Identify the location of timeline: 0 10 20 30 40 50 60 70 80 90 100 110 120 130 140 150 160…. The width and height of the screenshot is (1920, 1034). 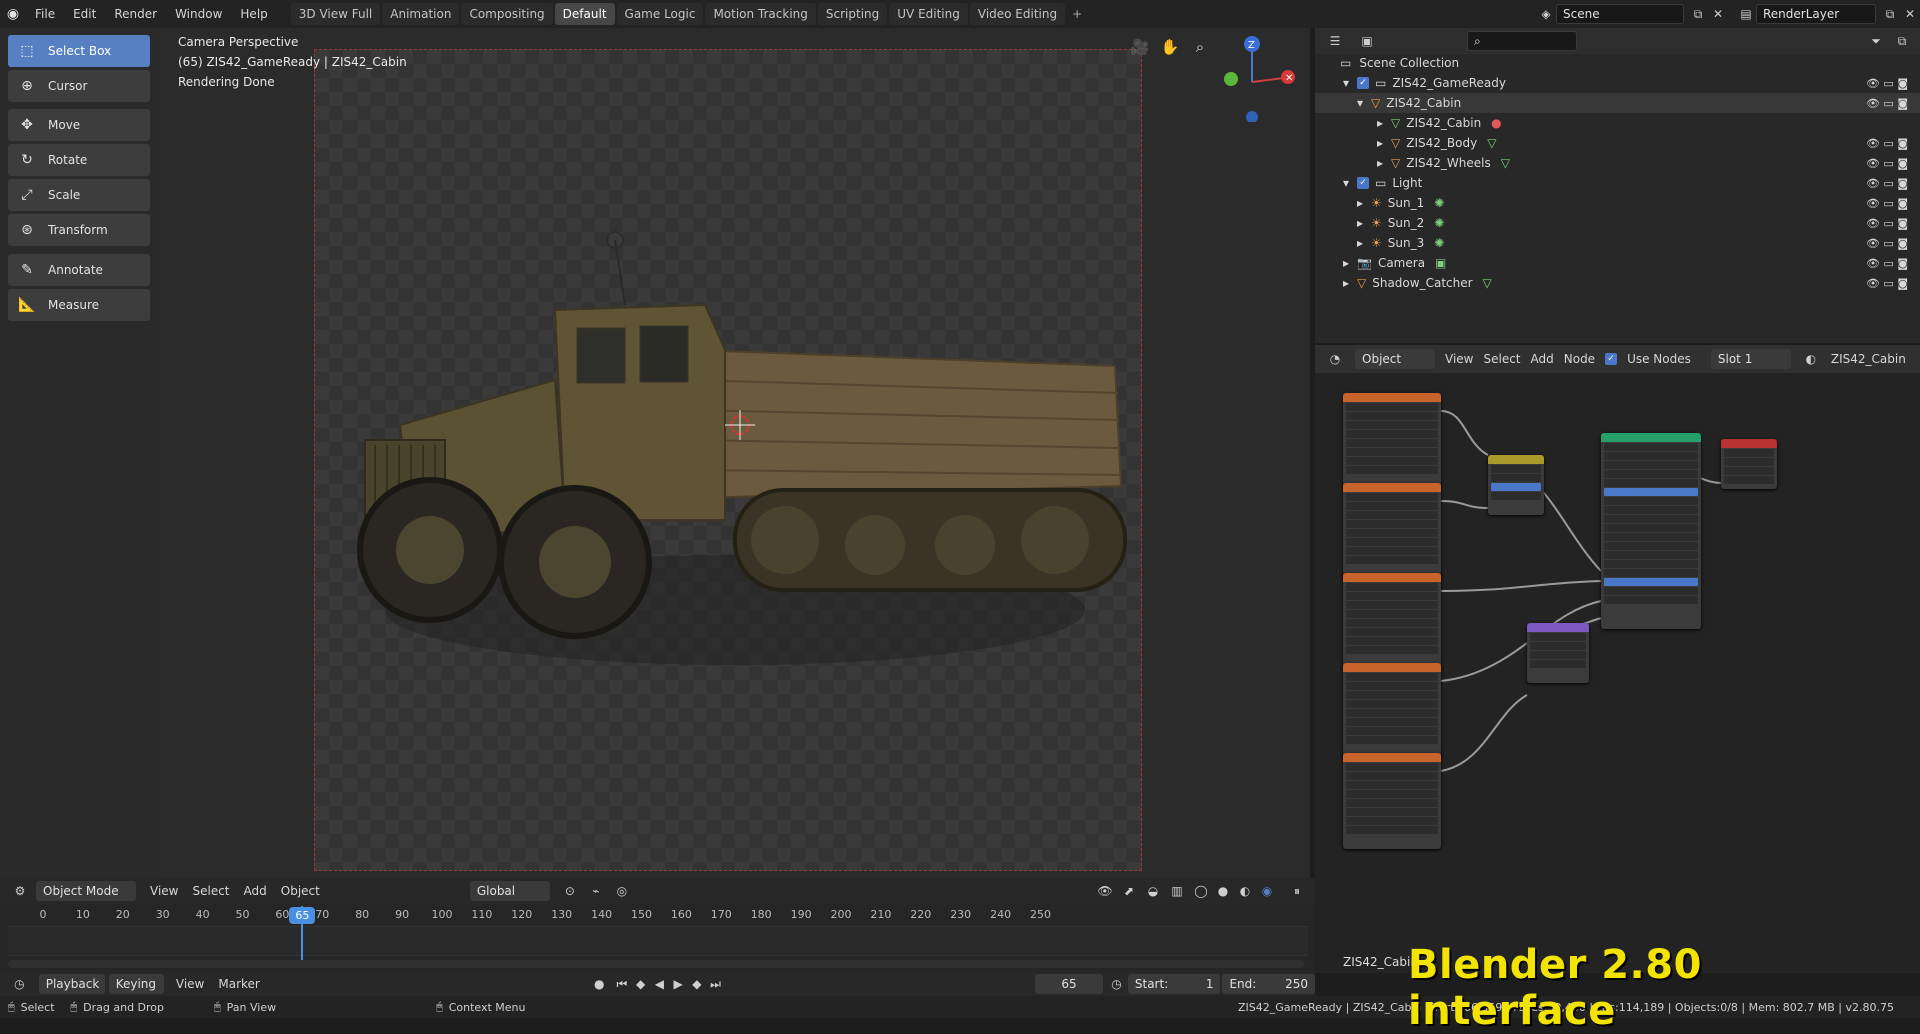
(657, 941).